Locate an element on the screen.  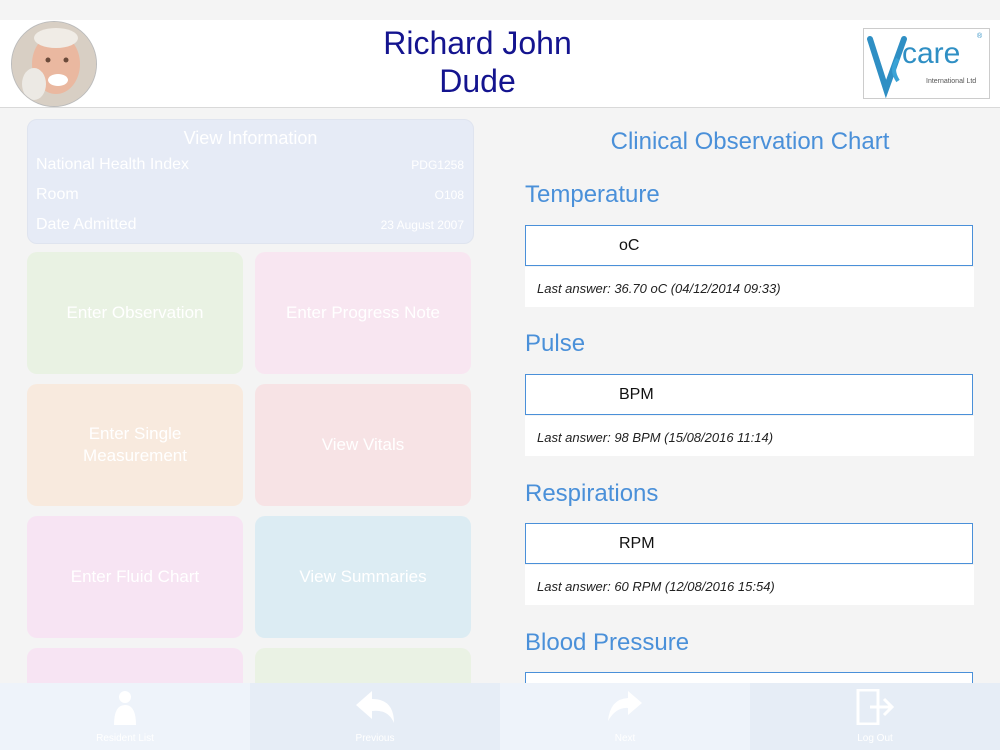
last-answer-text: Last answer: 36.70 oC (04/12/2014 09:33) is located at coordinates (659, 288).